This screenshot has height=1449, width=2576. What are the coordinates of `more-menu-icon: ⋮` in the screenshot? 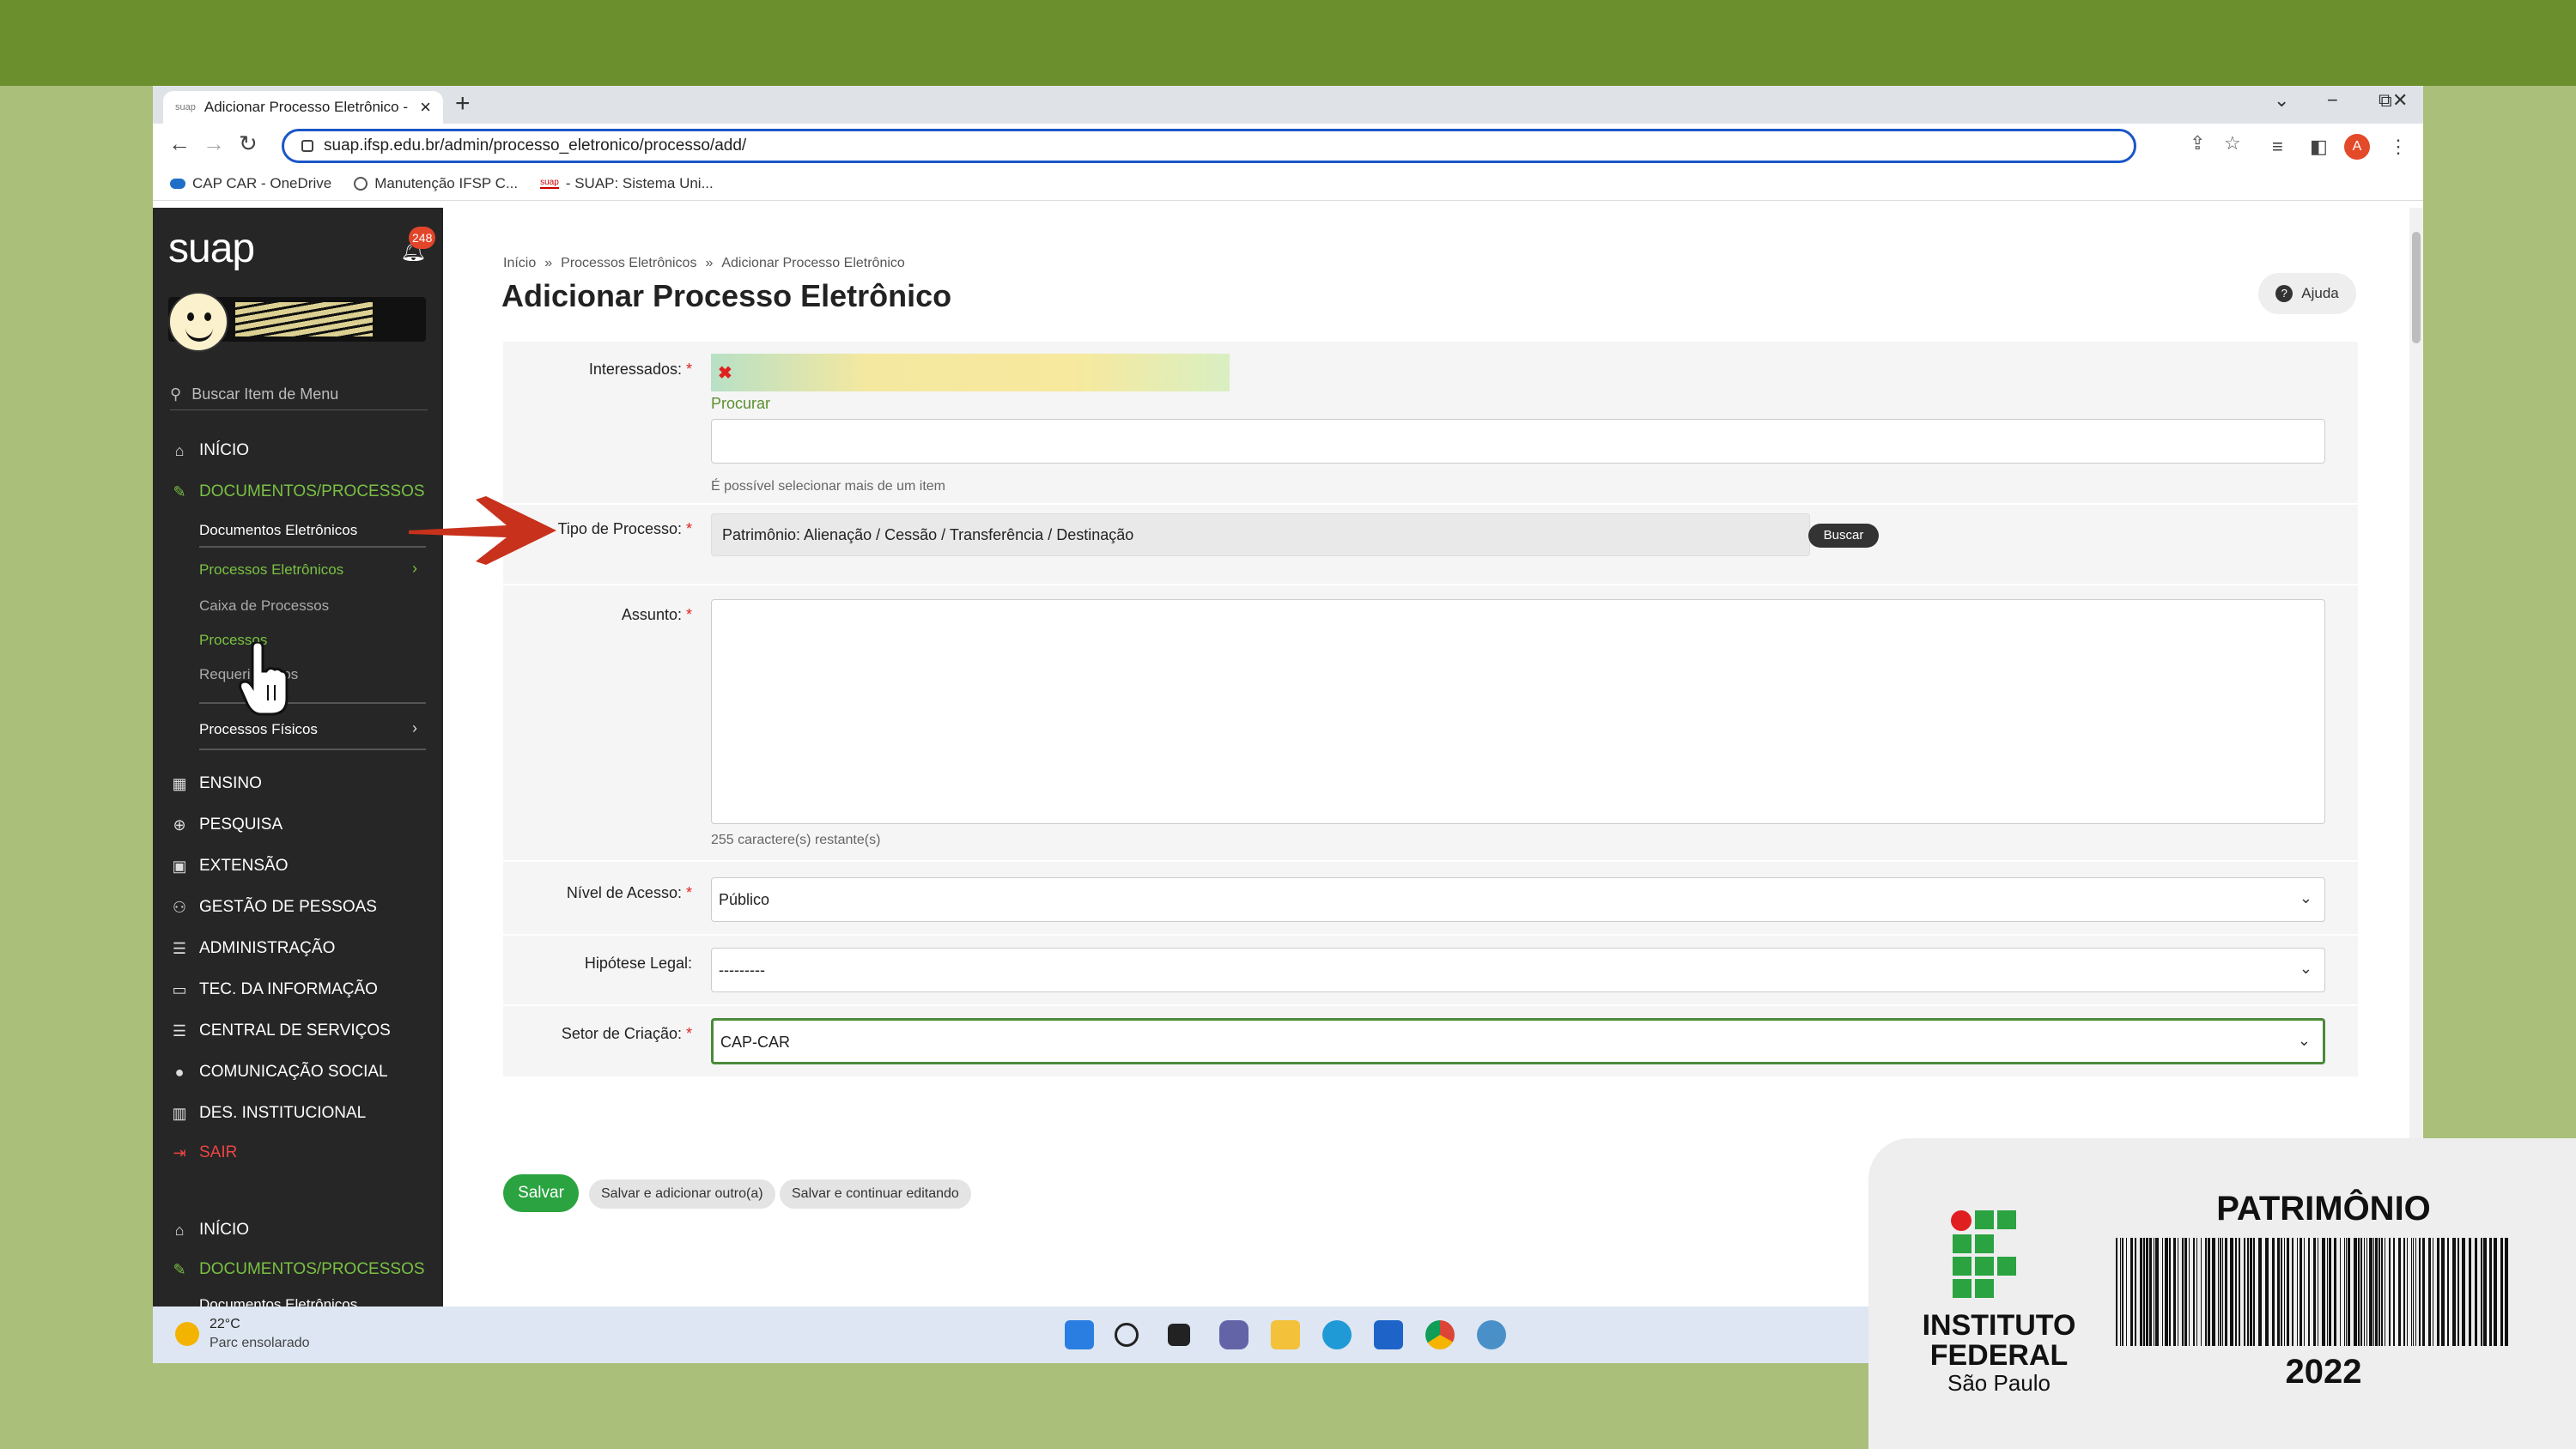 It's located at (2398, 147).